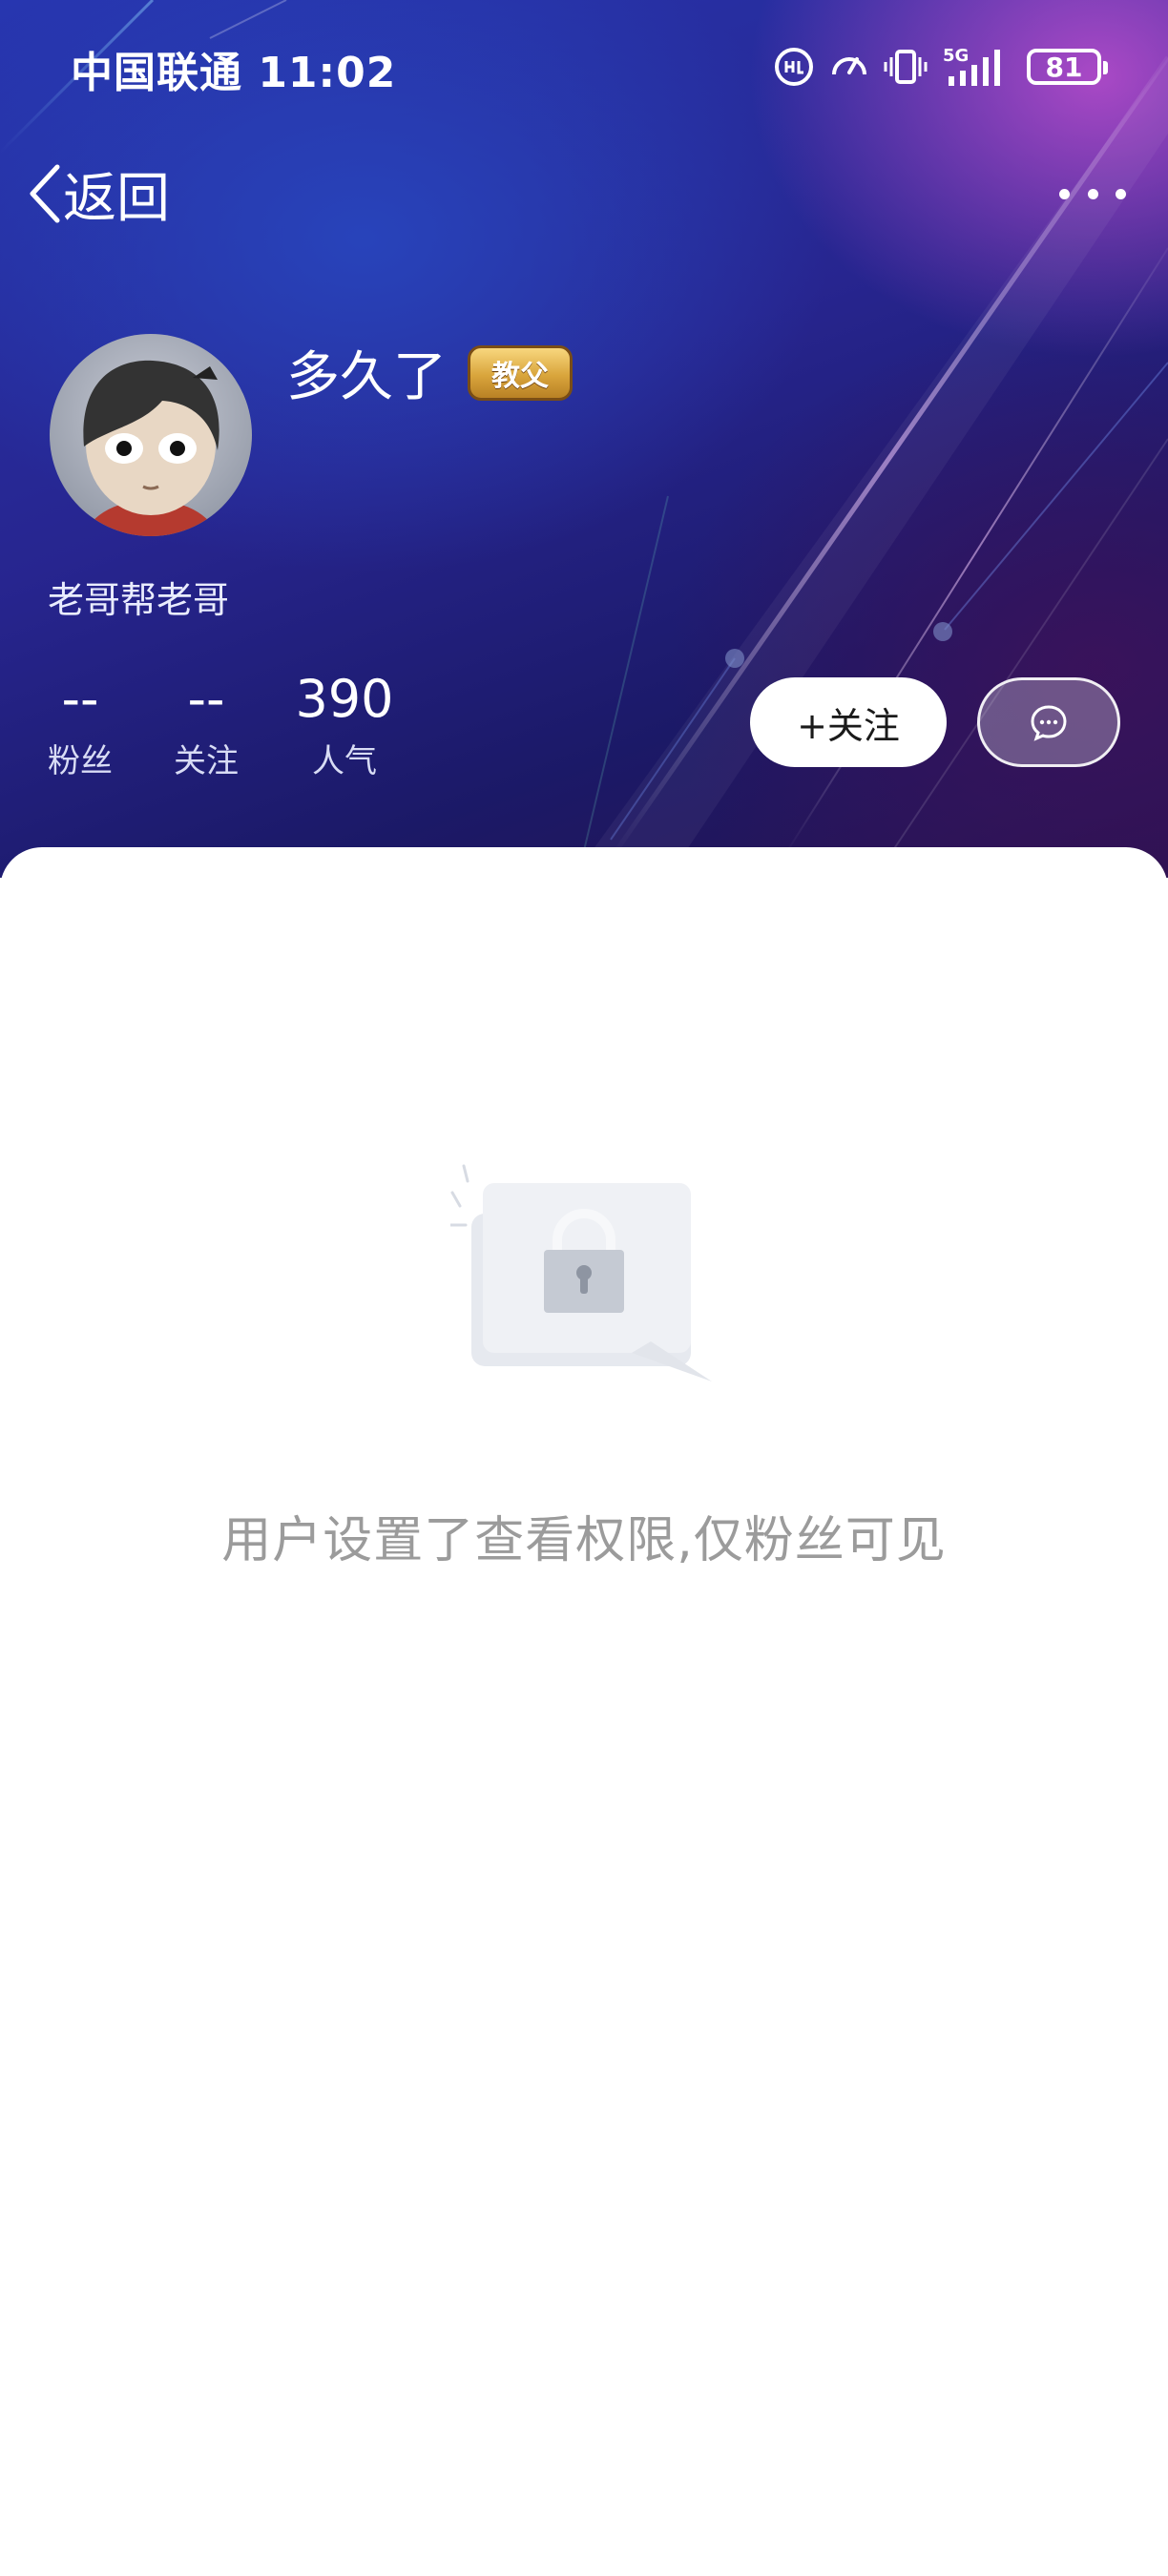 Image resolution: width=1168 pixels, height=2576 pixels. I want to click on stat-following-label: 关注, so click(206, 761).